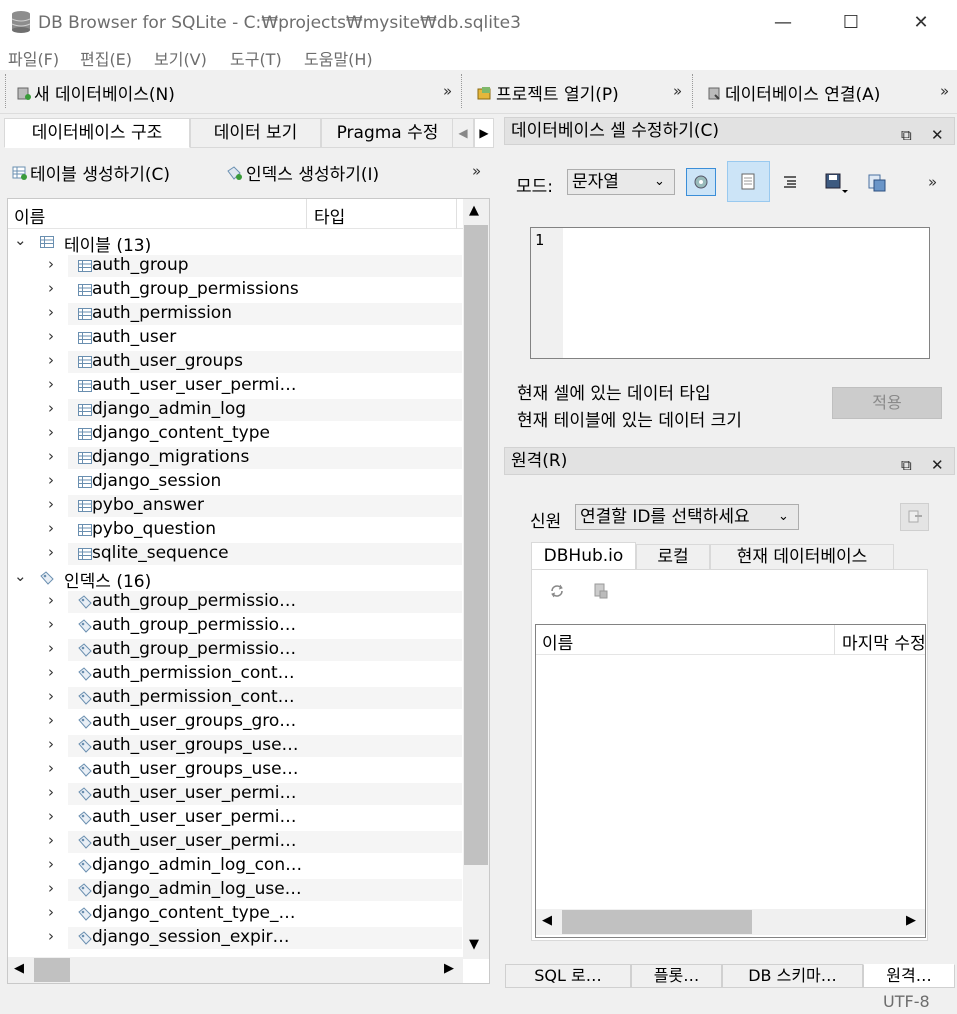 This screenshot has height=1014, width=957. What do you see at coordinates (463, 133) in the screenshot?
I see `tab-scroll-left: ◀` at bounding box center [463, 133].